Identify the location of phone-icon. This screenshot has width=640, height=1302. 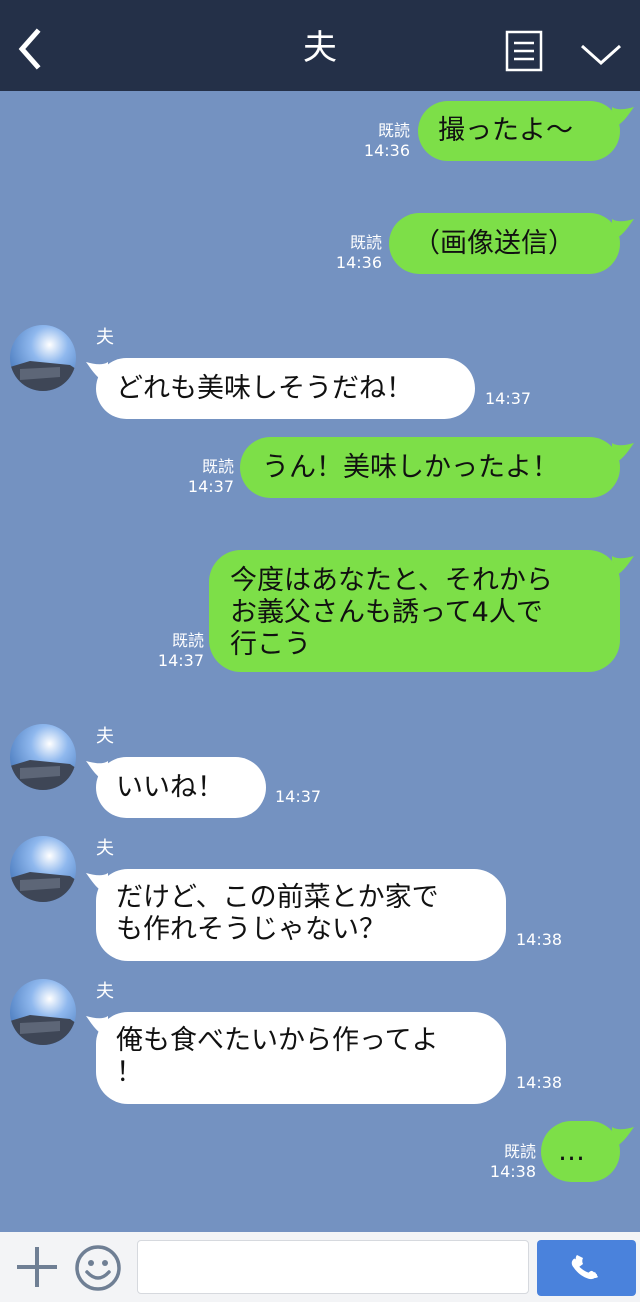
(584, 1267).